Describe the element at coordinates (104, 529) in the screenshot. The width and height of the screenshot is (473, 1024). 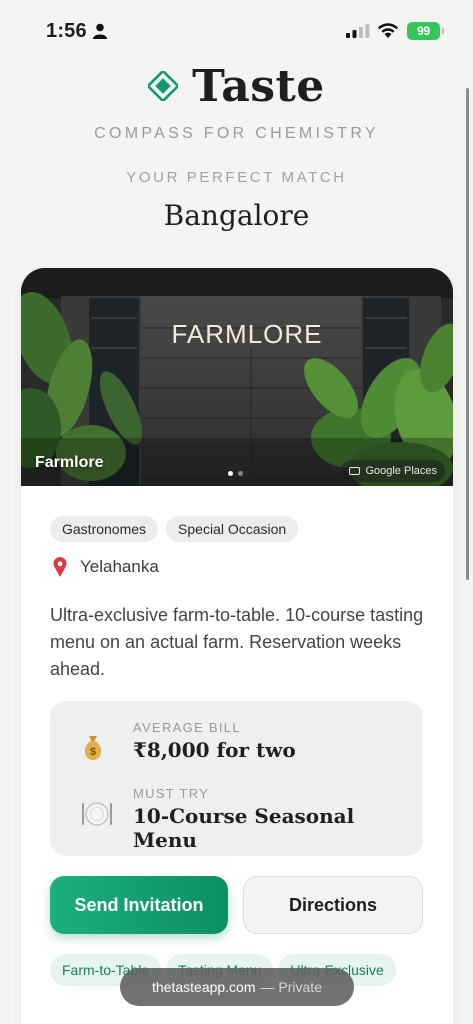
I see `tag-gastronomes: Gastronomes` at that location.